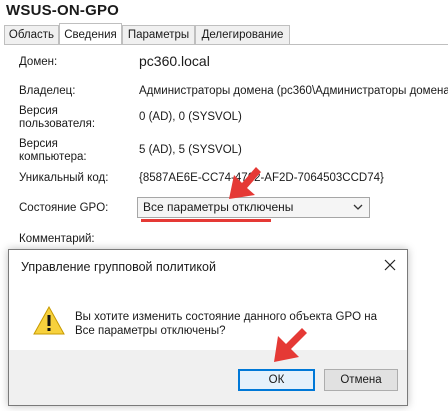 The image size is (448, 411). I want to click on comment-label: Комментарий:, so click(57, 239).